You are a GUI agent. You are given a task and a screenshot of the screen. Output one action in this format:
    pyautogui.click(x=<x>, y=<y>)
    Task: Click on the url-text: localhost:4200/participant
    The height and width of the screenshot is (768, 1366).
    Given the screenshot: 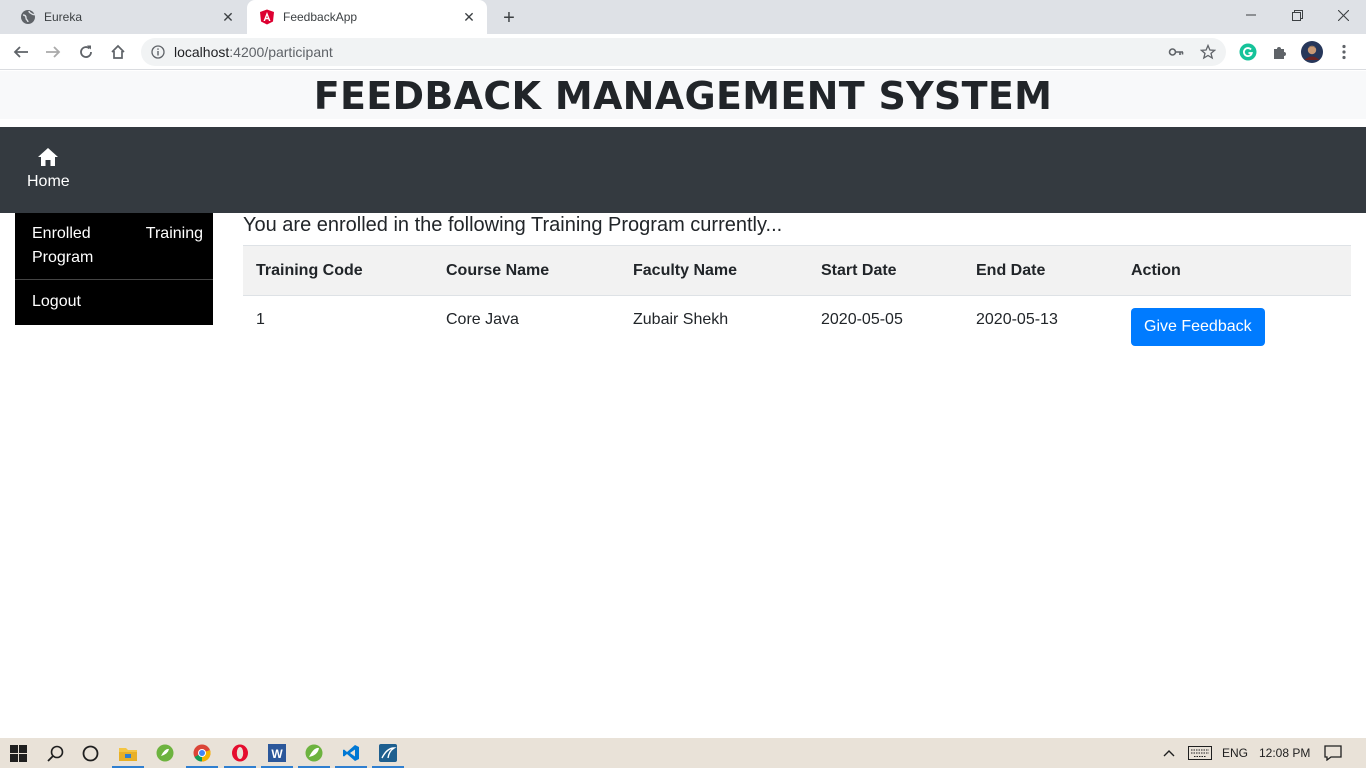 What is the action you would take?
    pyautogui.click(x=253, y=52)
    